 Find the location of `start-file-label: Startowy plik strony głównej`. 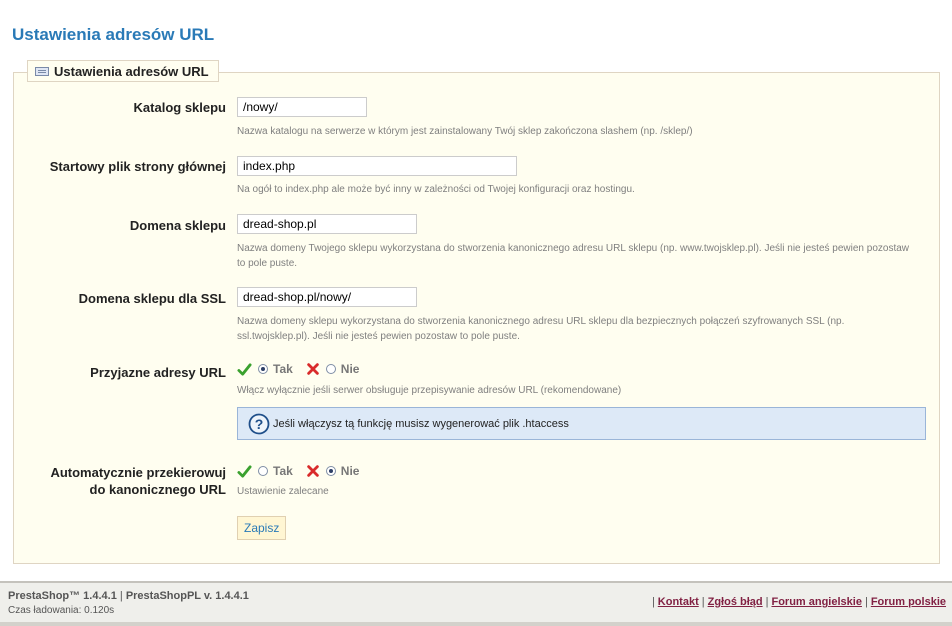

start-file-label: Startowy plik strony głównej is located at coordinates (137, 166).